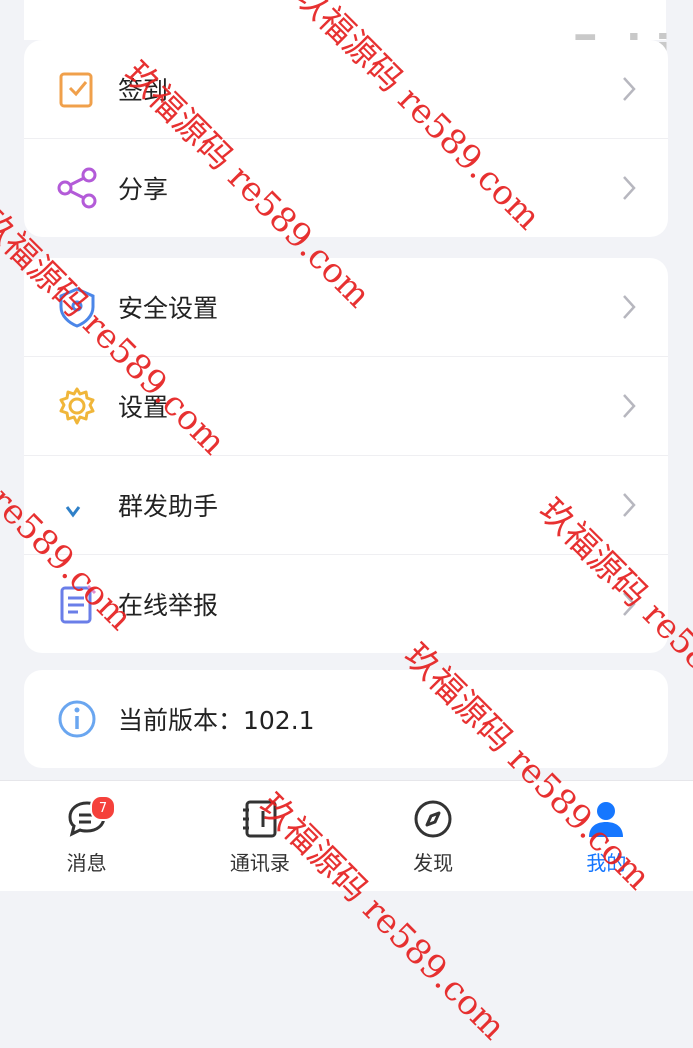  Describe the element at coordinates (433, 819) in the screenshot. I see `compass-icon` at that location.